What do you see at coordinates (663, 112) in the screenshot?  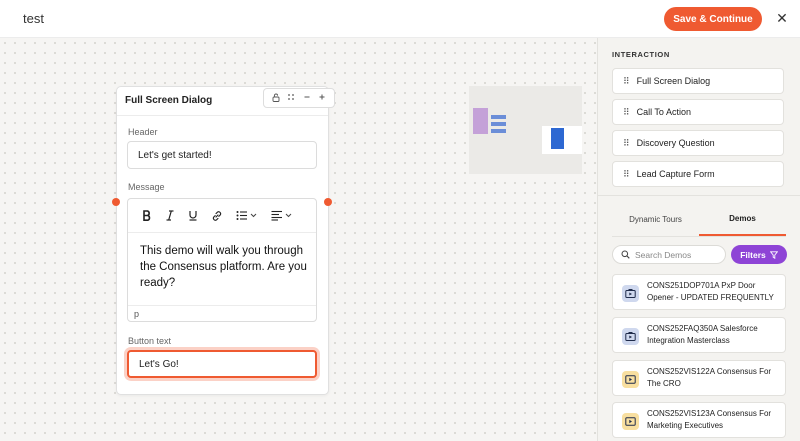 I see `interaction-item-label: Call To Action` at bounding box center [663, 112].